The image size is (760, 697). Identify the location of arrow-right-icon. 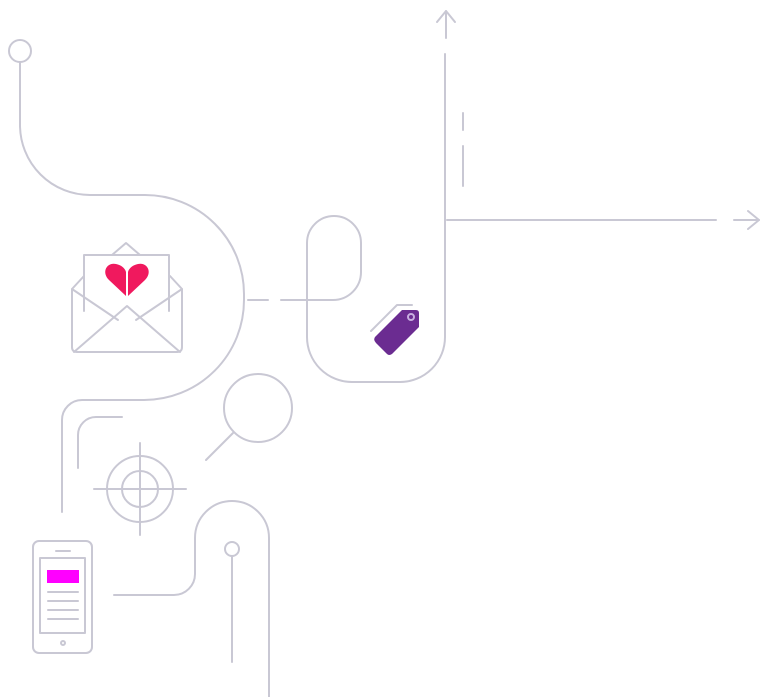
(603, 220).